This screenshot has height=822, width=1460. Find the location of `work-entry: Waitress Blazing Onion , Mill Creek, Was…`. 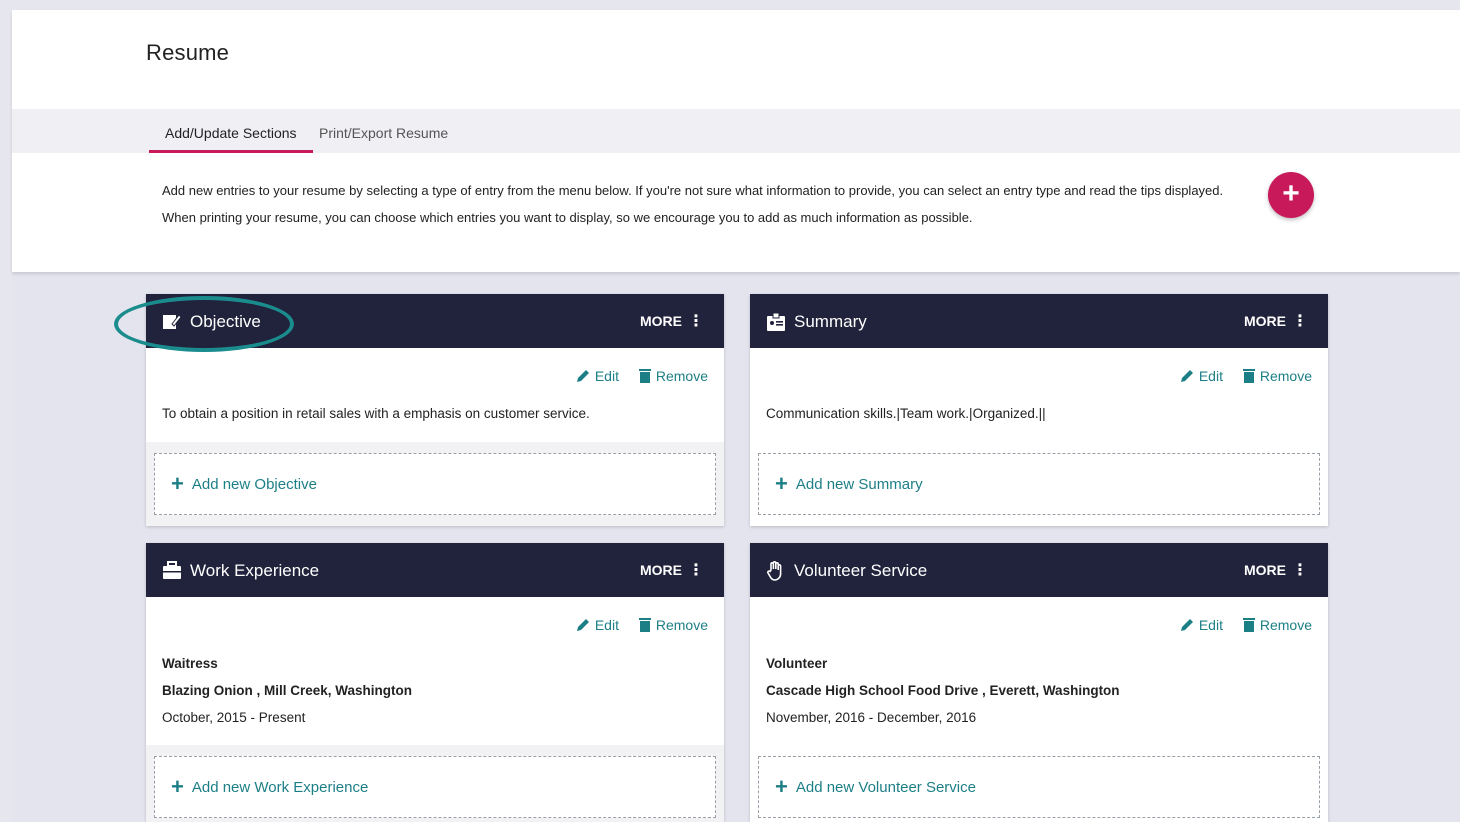

work-entry: Waitress Blazing Onion , Mill Creek, Was… is located at coordinates (287, 690).